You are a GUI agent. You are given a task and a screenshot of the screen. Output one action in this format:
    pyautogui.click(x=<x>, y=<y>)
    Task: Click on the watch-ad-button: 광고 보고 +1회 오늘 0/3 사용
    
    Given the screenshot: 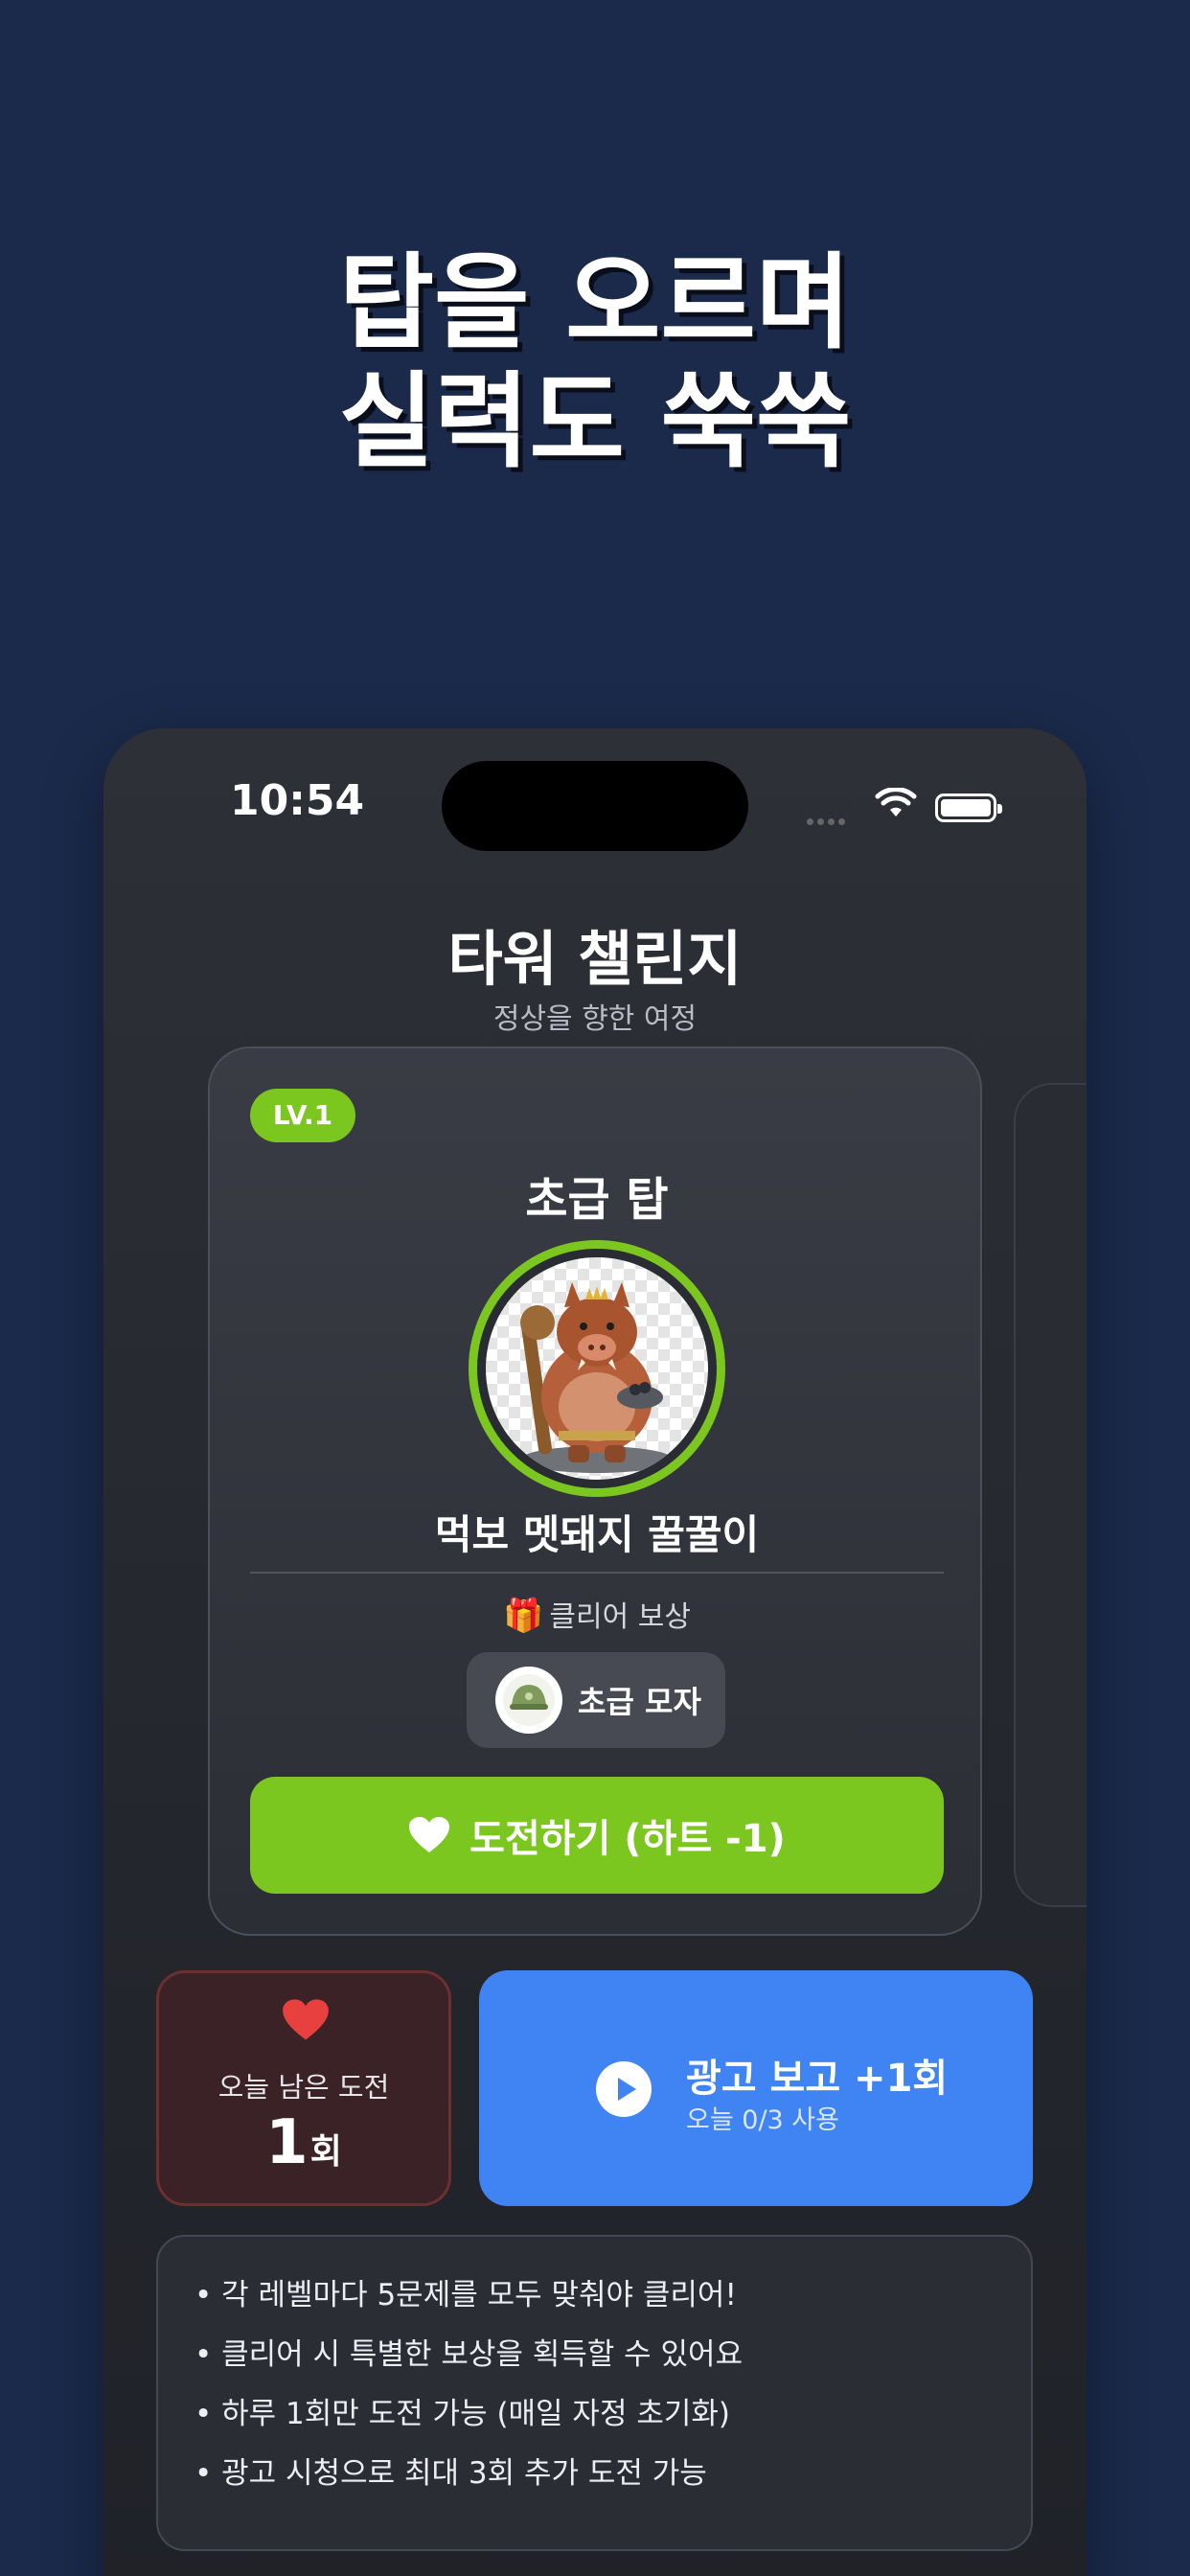 What is the action you would take?
    pyautogui.click(x=756, y=2088)
    